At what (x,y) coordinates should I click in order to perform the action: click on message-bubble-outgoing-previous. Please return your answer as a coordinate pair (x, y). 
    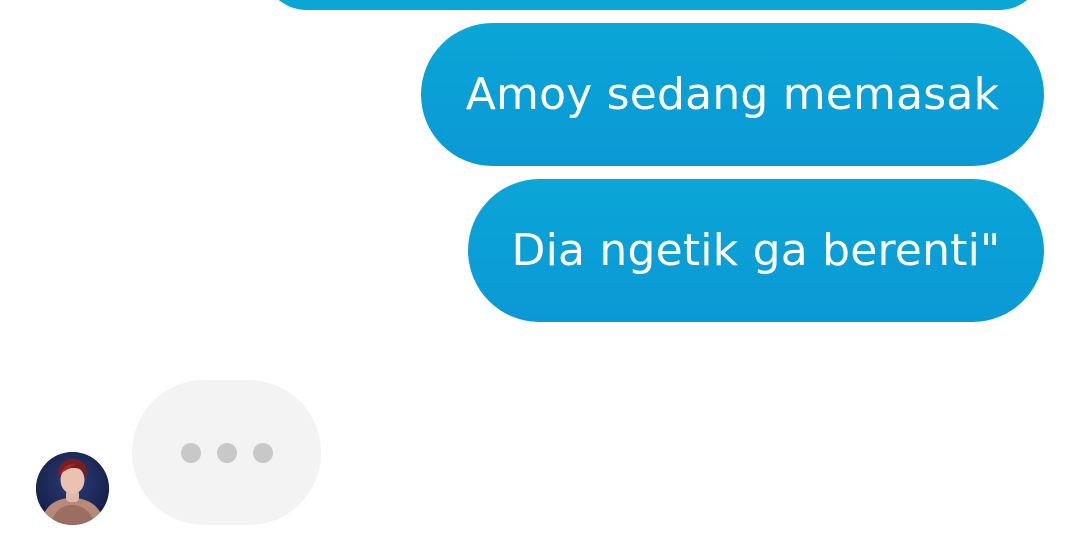
    Looking at the image, I should click on (653, 5).